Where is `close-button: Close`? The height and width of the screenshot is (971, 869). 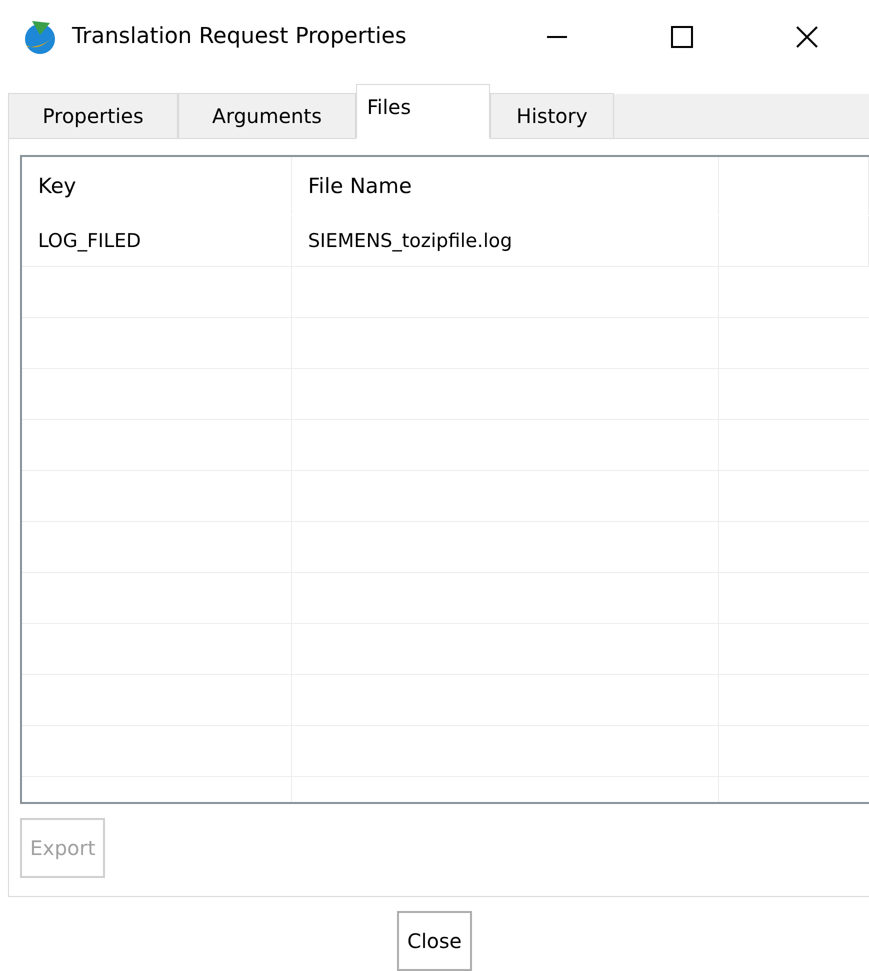 close-button: Close is located at coordinates (434, 941).